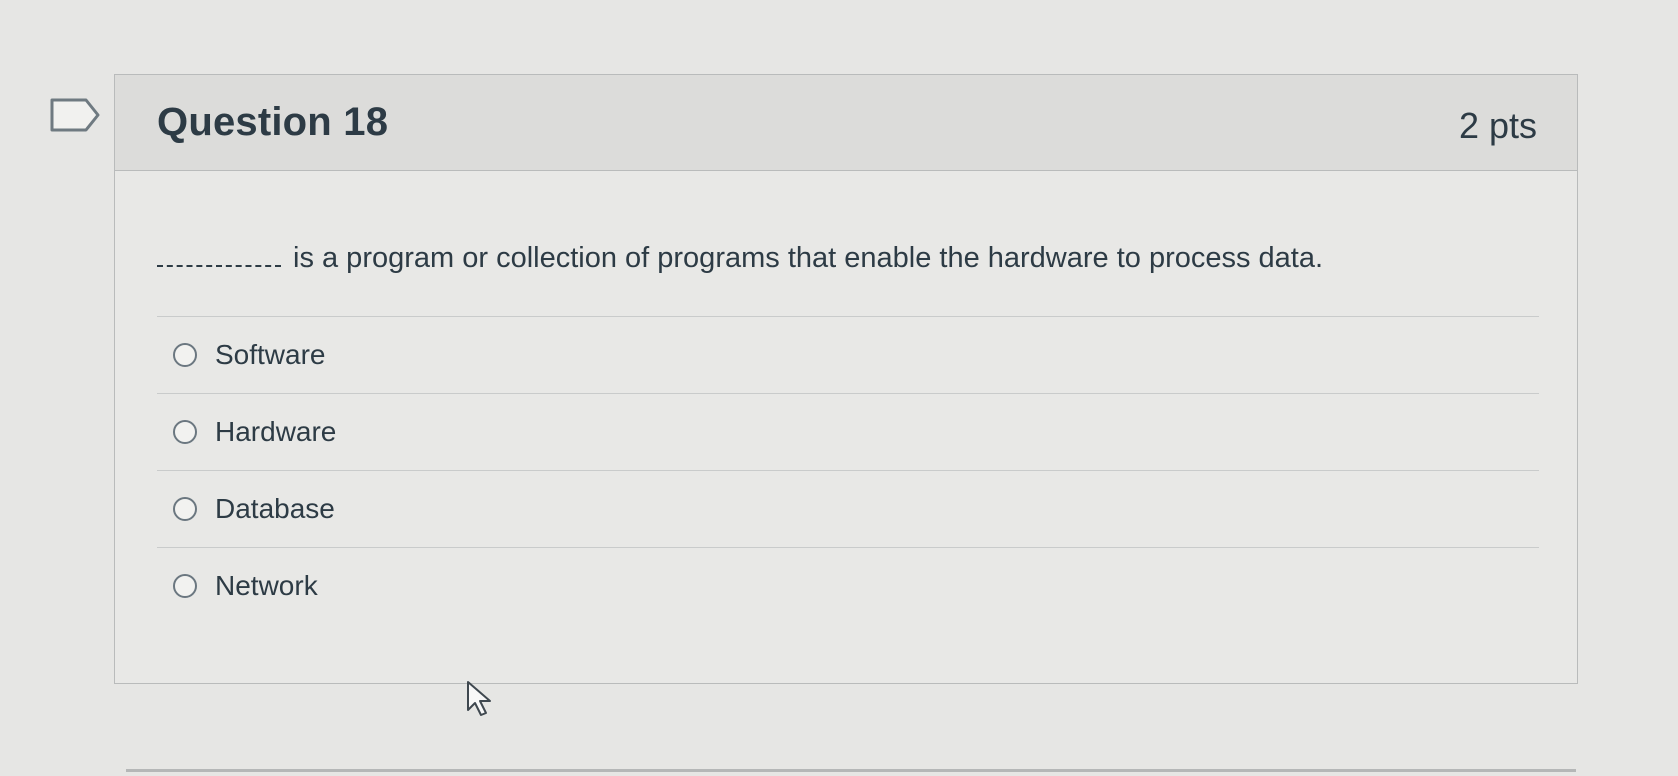 Image resolution: width=1678 pixels, height=776 pixels. Describe the element at coordinates (219, 256) in the screenshot. I see `fill-in-blank` at that location.